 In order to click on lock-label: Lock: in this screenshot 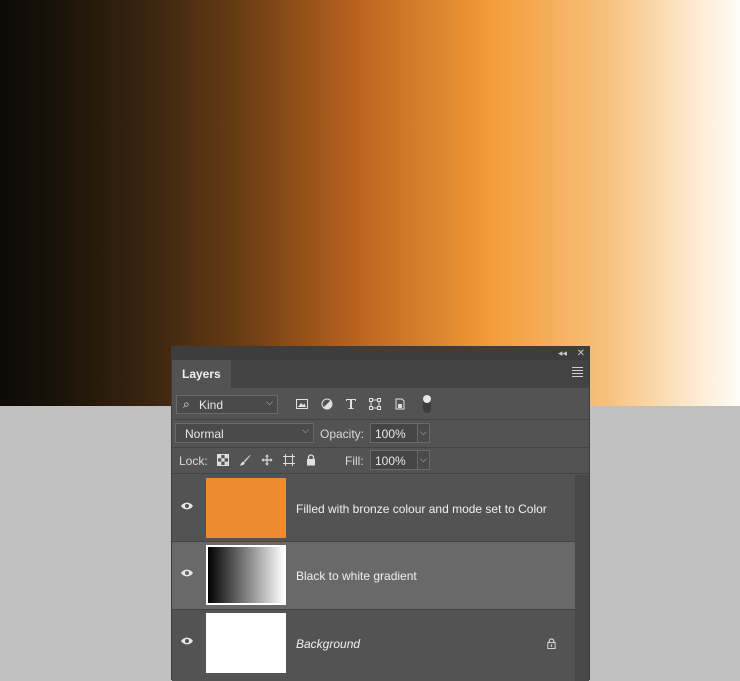, I will do `click(193, 461)`.